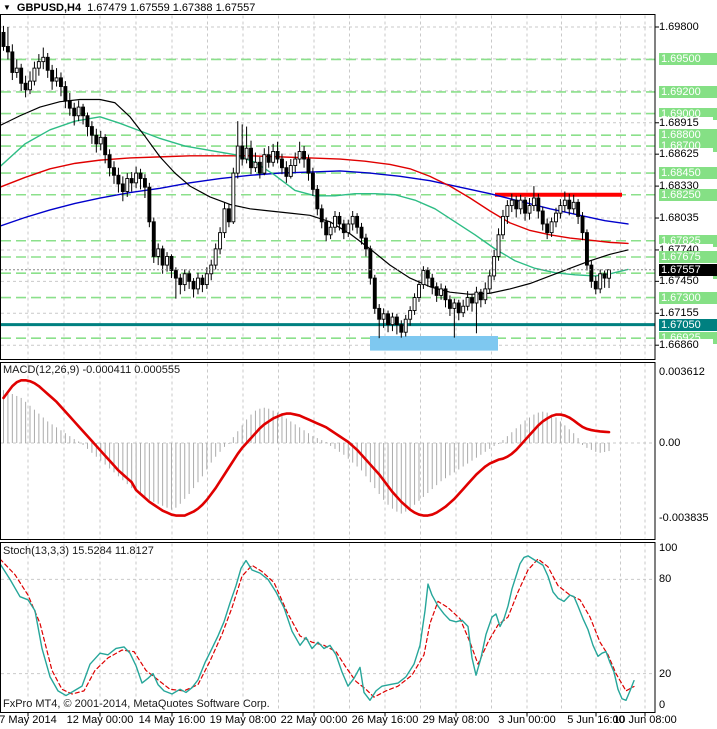  Describe the element at coordinates (688, 173) in the screenshot. I see `price-axis-label: 1.68450` at that location.